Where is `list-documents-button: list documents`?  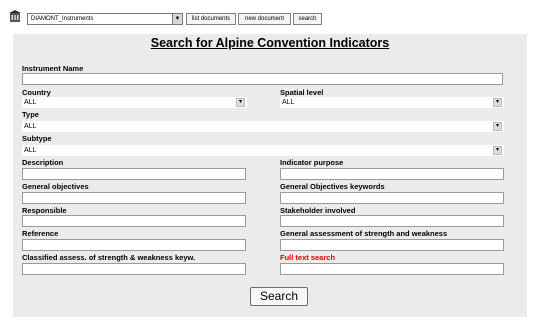
list-documents-button: list documents is located at coordinates (211, 19).